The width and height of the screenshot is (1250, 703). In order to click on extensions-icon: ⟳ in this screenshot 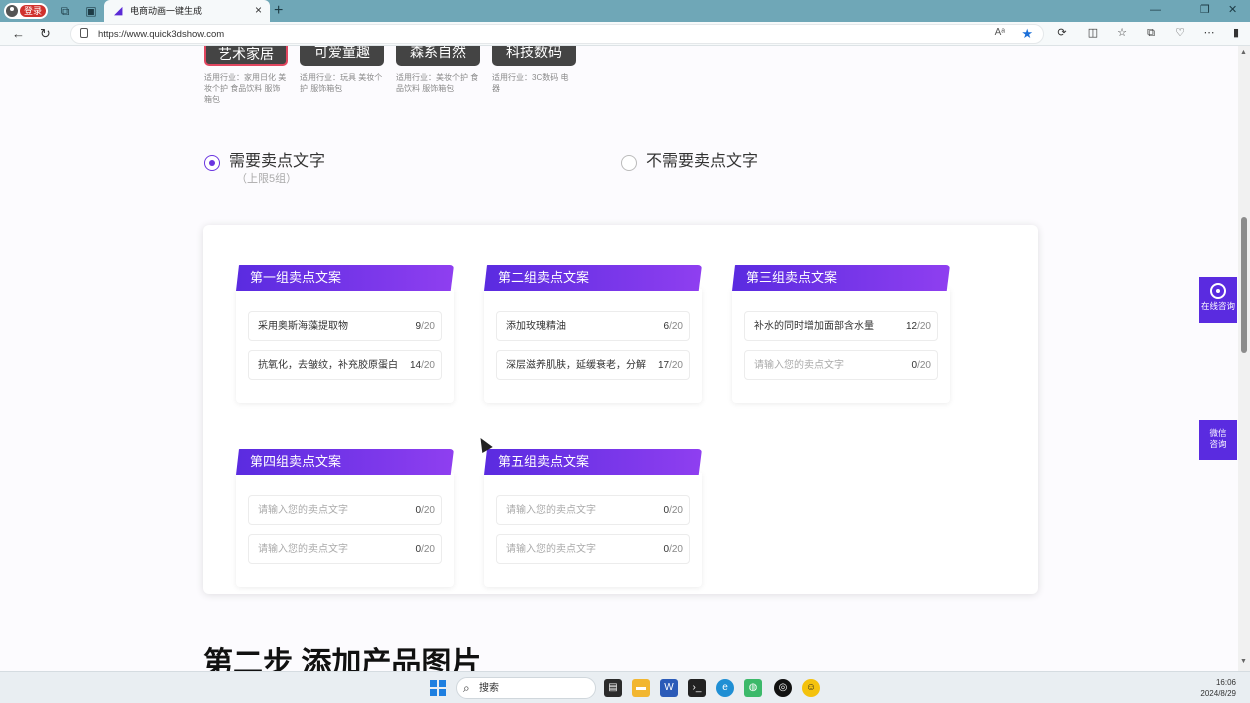, I will do `click(1062, 33)`.